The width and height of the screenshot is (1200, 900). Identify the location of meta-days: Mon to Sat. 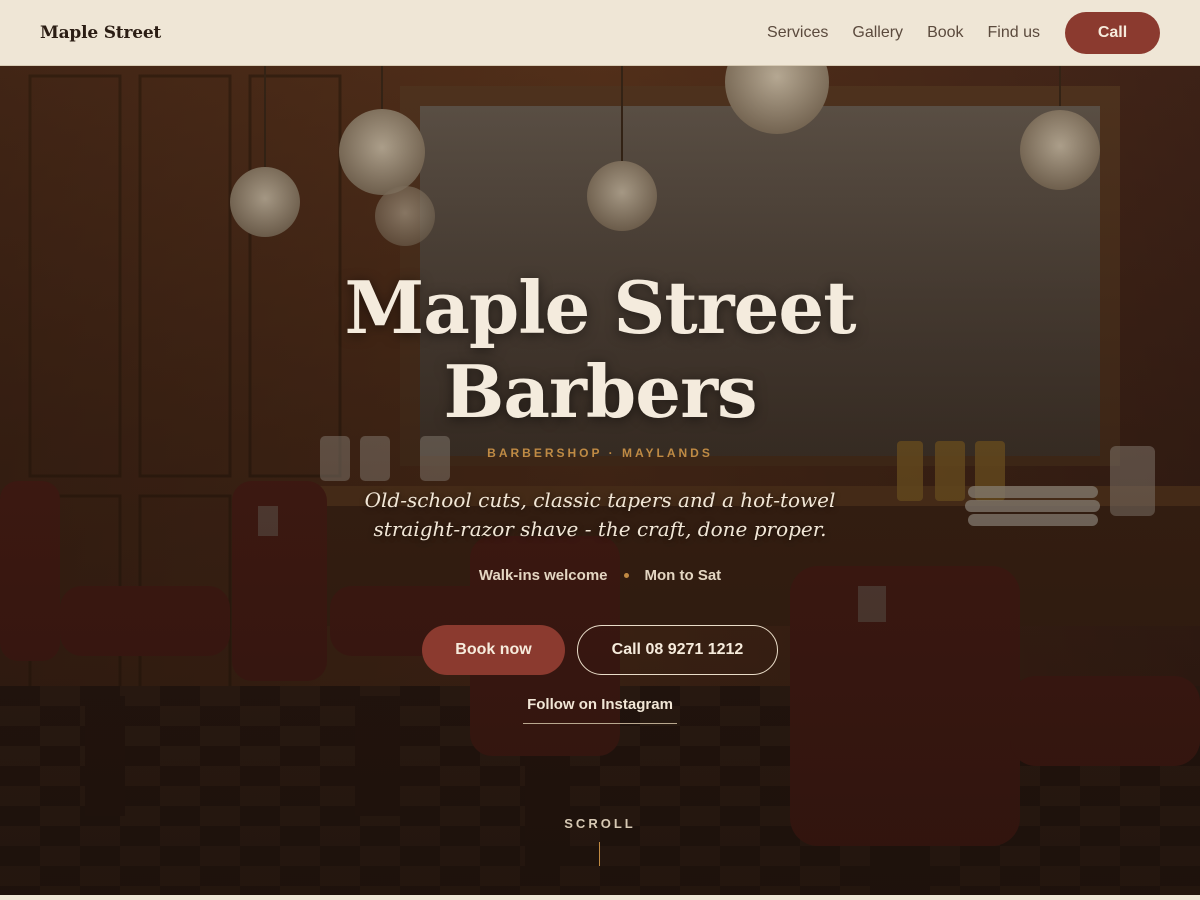
(683, 575).